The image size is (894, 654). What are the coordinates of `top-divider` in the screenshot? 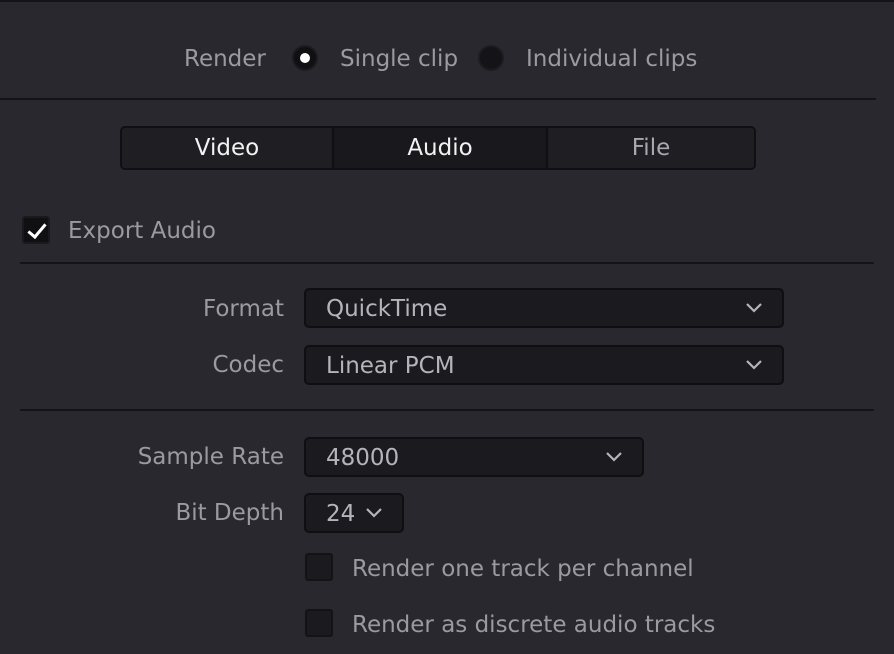 It's located at (447, 1).